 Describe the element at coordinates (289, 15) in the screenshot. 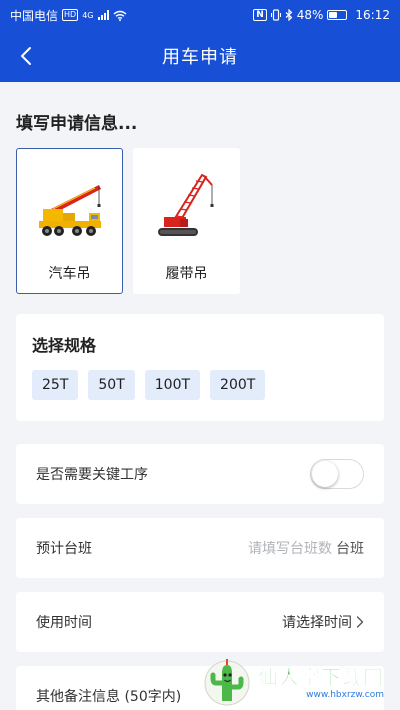

I see `bluetooth-icon` at that location.